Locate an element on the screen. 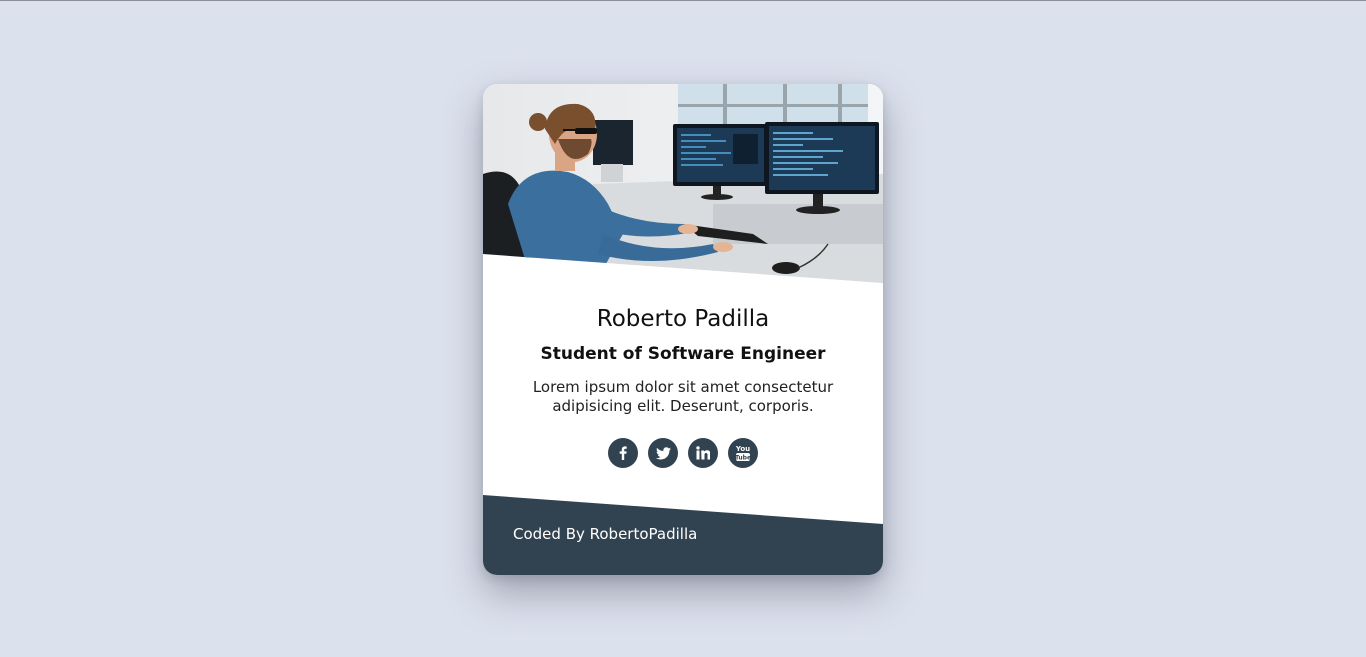 This screenshot has width=1366, height=657. footer-credit: Coded By RobertoPadilla is located at coordinates (605, 534).